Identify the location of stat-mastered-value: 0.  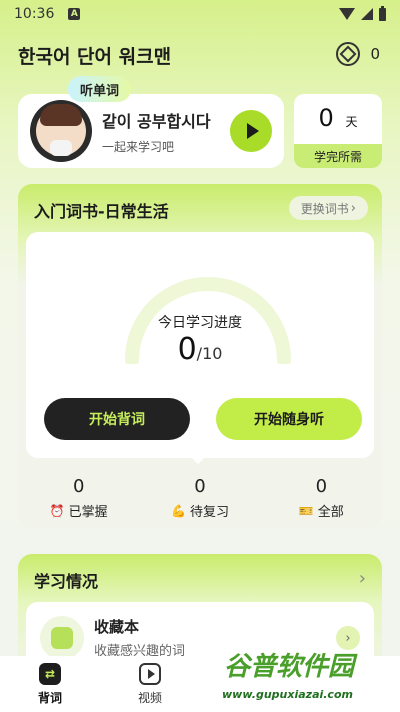
(78, 486).